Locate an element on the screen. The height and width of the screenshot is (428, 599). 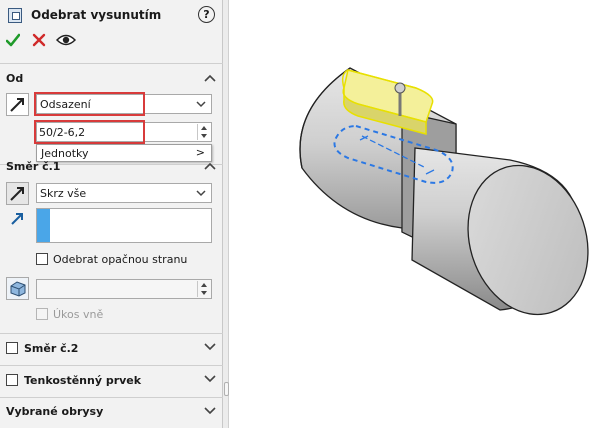
x-icon is located at coordinates (39, 40).